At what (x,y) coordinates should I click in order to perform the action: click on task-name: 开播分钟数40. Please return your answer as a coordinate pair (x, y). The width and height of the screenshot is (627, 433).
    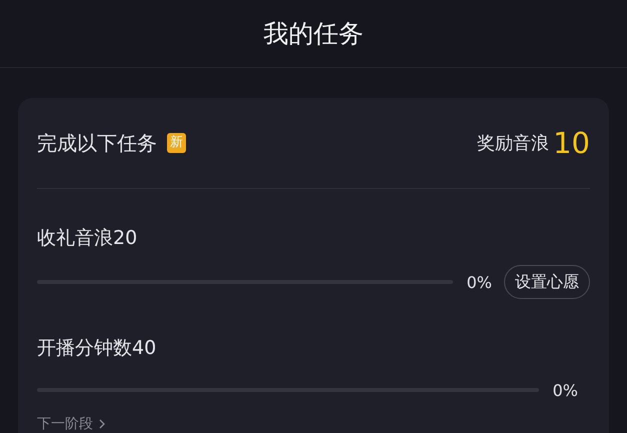
    Looking at the image, I should click on (97, 348).